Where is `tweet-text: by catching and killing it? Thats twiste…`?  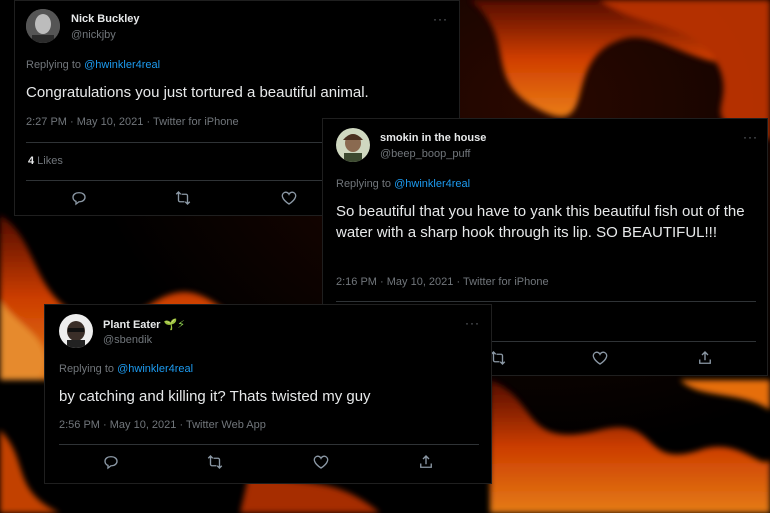 tweet-text: by catching and killing it? Thats twiste… is located at coordinates (215, 396).